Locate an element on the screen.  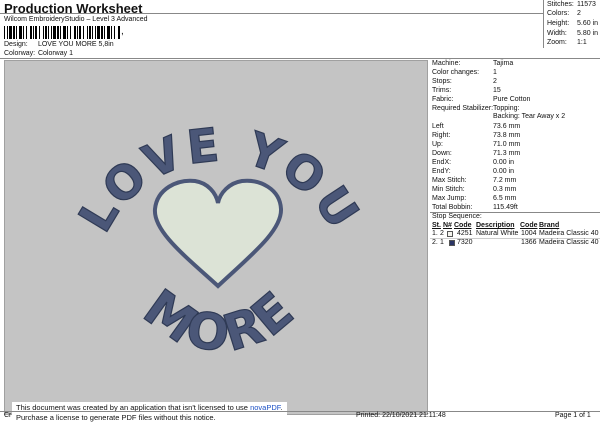
colorway-row: Colorway: Colorway 1 is located at coordinates (38, 53).